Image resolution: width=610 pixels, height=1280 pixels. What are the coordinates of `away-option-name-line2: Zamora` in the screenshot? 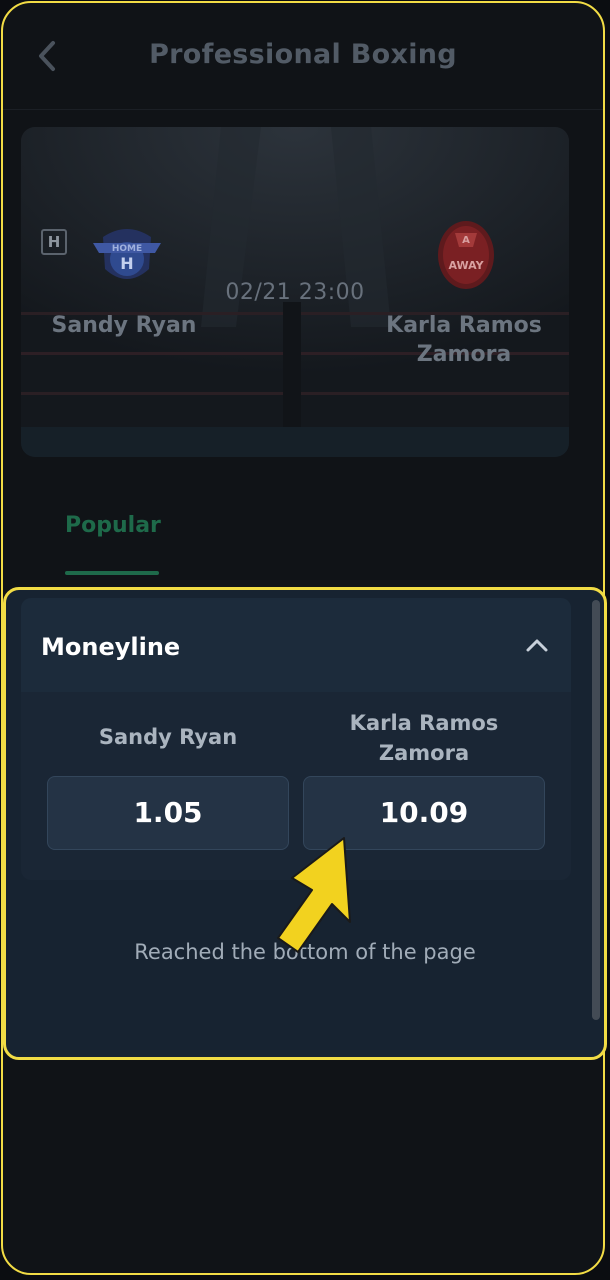 It's located at (424, 753).